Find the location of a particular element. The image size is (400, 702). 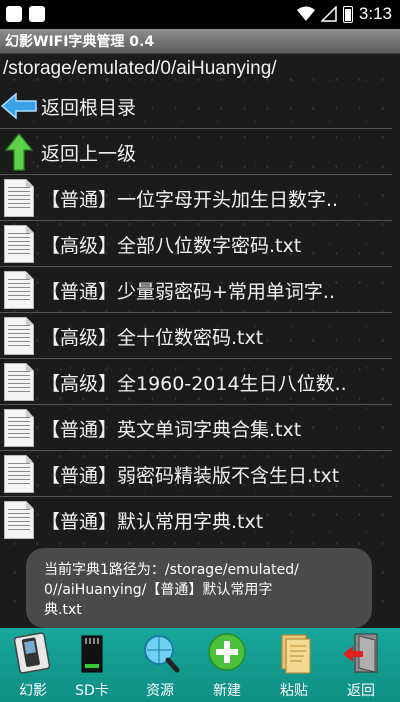

file-row: 【普通】默认常用字典.txt is located at coordinates (196, 520).